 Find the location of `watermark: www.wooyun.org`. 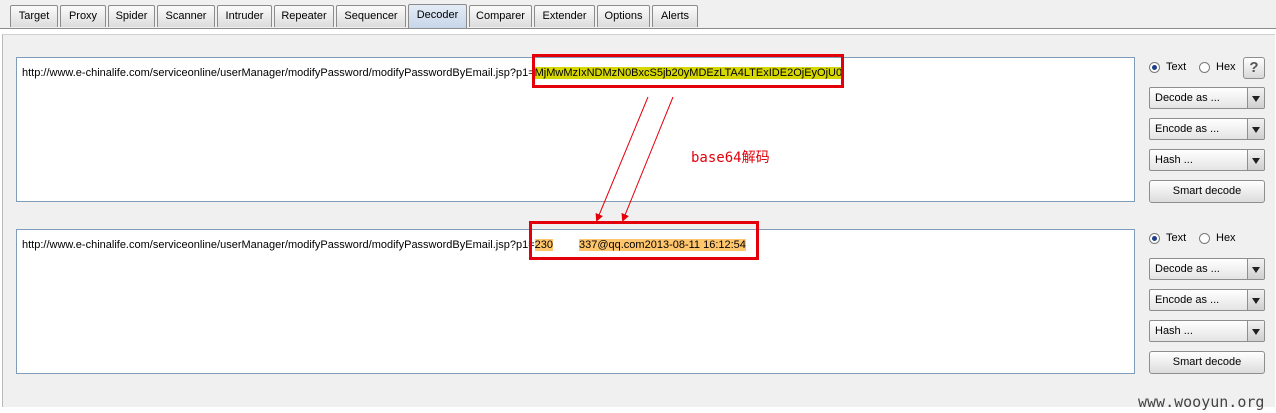

watermark: www.wooyun.org is located at coordinates (1201, 402).